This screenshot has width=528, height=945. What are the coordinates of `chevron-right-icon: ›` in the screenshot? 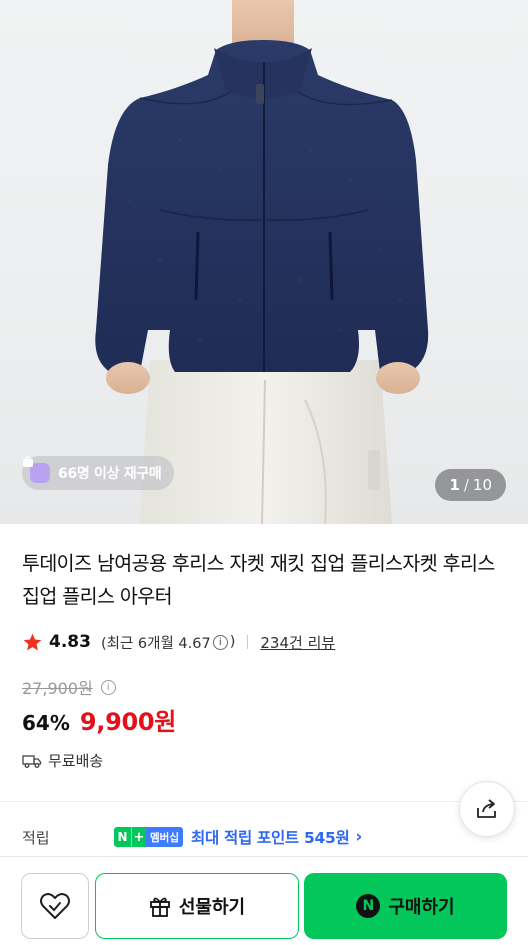 It's located at (359, 837).